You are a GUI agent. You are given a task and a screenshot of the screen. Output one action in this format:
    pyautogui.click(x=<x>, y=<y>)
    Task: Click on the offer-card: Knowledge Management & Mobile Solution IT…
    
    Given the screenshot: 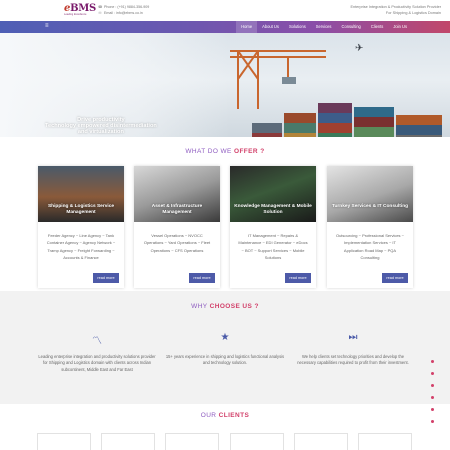 What is the action you would take?
    pyautogui.click(x=273, y=227)
    